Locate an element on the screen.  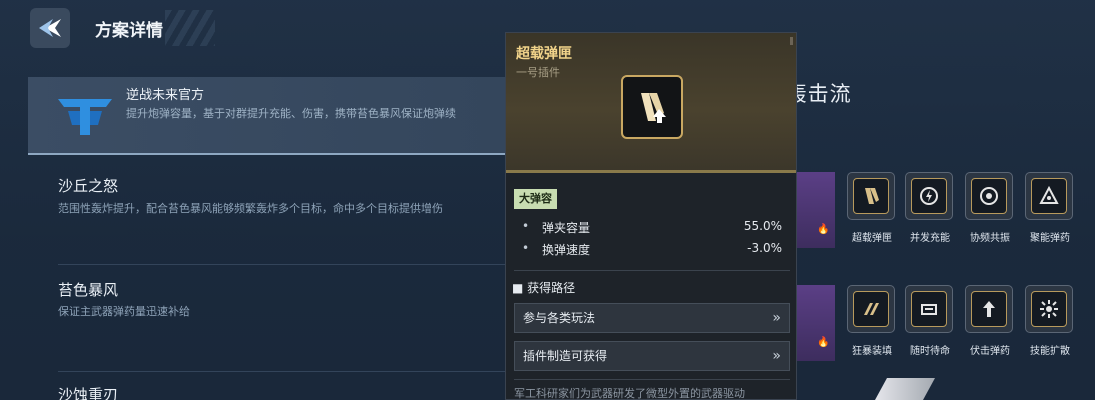
ambush-icon is located at coordinates (989, 309).